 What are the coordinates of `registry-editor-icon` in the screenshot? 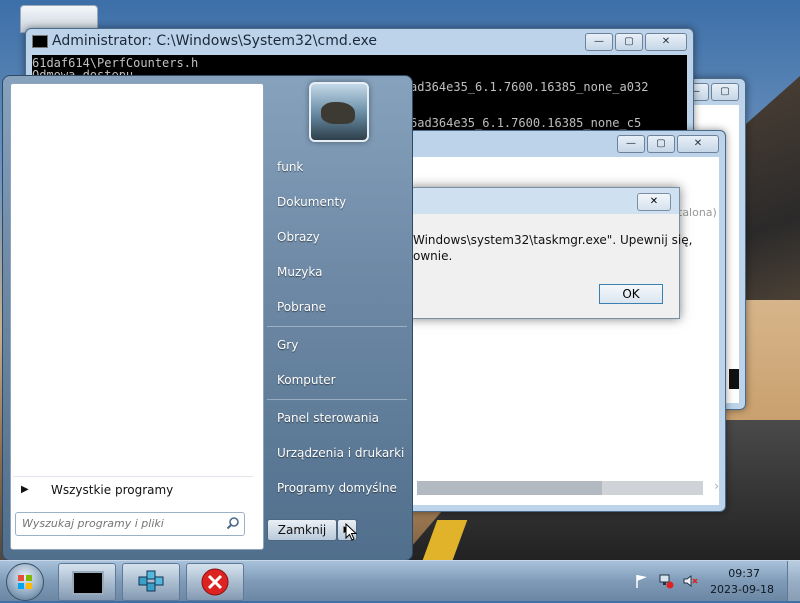 It's located at (151, 581).